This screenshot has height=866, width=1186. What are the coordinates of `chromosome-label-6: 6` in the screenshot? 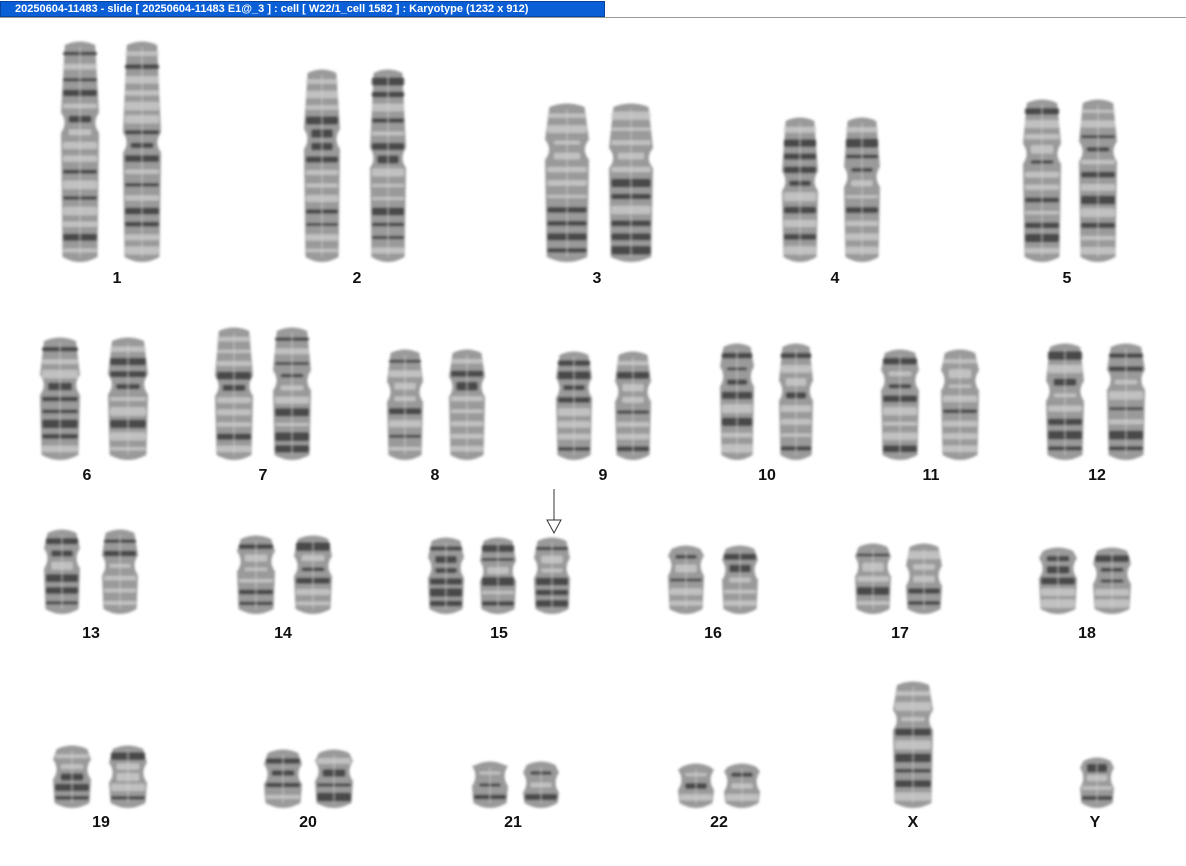 It's located at (87, 475).